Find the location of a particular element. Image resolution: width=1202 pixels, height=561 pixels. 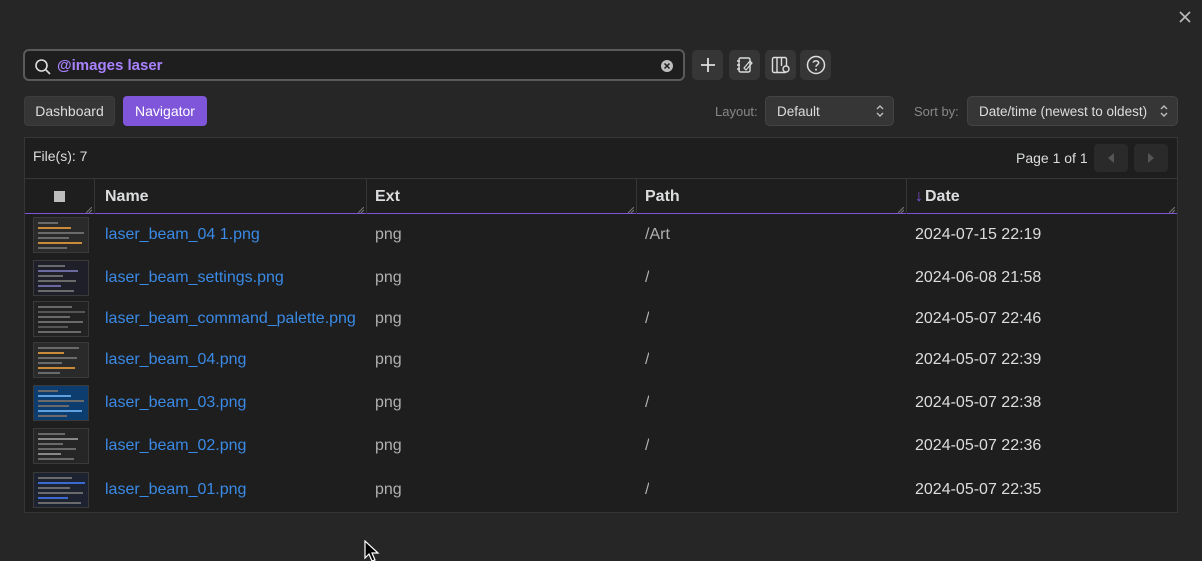

notebook-edit-icon is located at coordinates (744, 65).